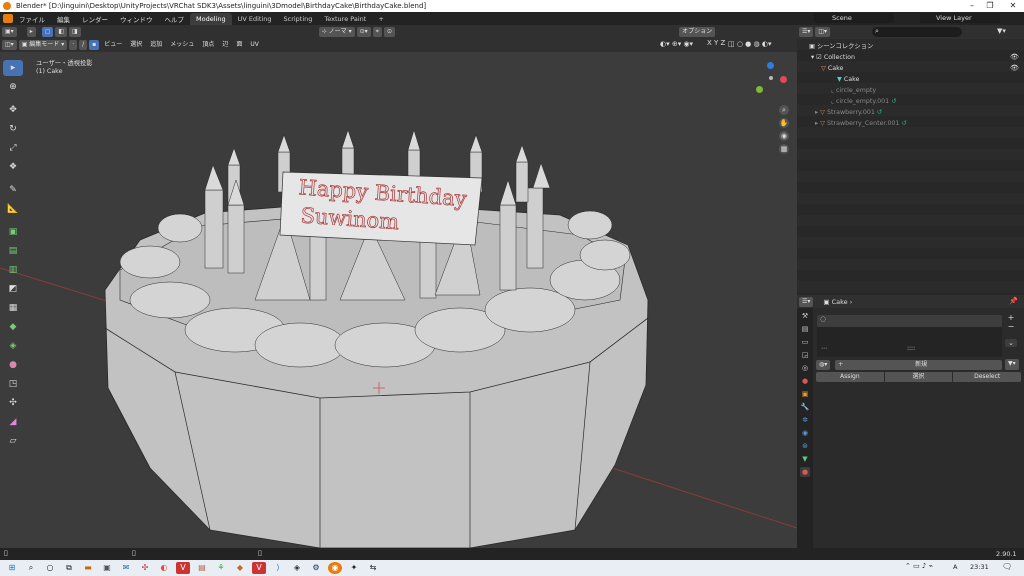 The height and width of the screenshot is (576, 1024). I want to click on resize-handle: ::::, so click(911, 348).